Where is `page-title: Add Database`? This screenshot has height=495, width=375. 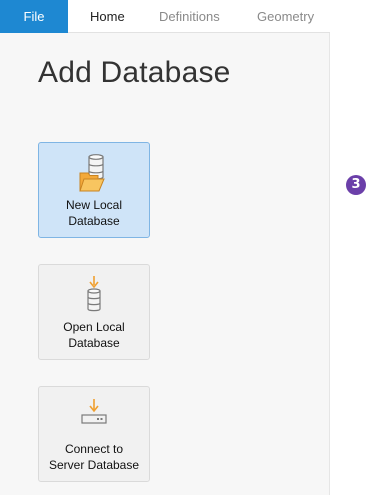 page-title: Add Database is located at coordinates (134, 72).